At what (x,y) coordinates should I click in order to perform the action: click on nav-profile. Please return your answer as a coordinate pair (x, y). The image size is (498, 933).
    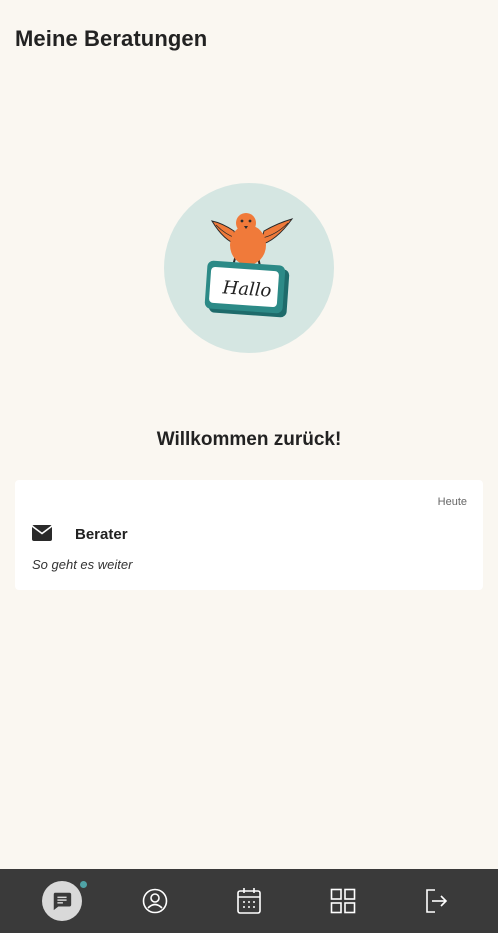
    Looking at the image, I should click on (155, 901).